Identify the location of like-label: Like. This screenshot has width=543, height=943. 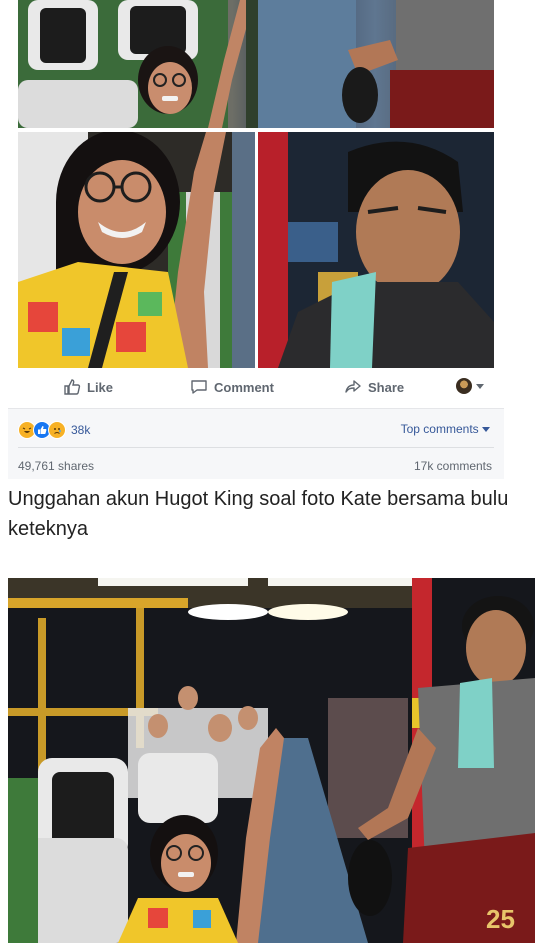
(100, 387).